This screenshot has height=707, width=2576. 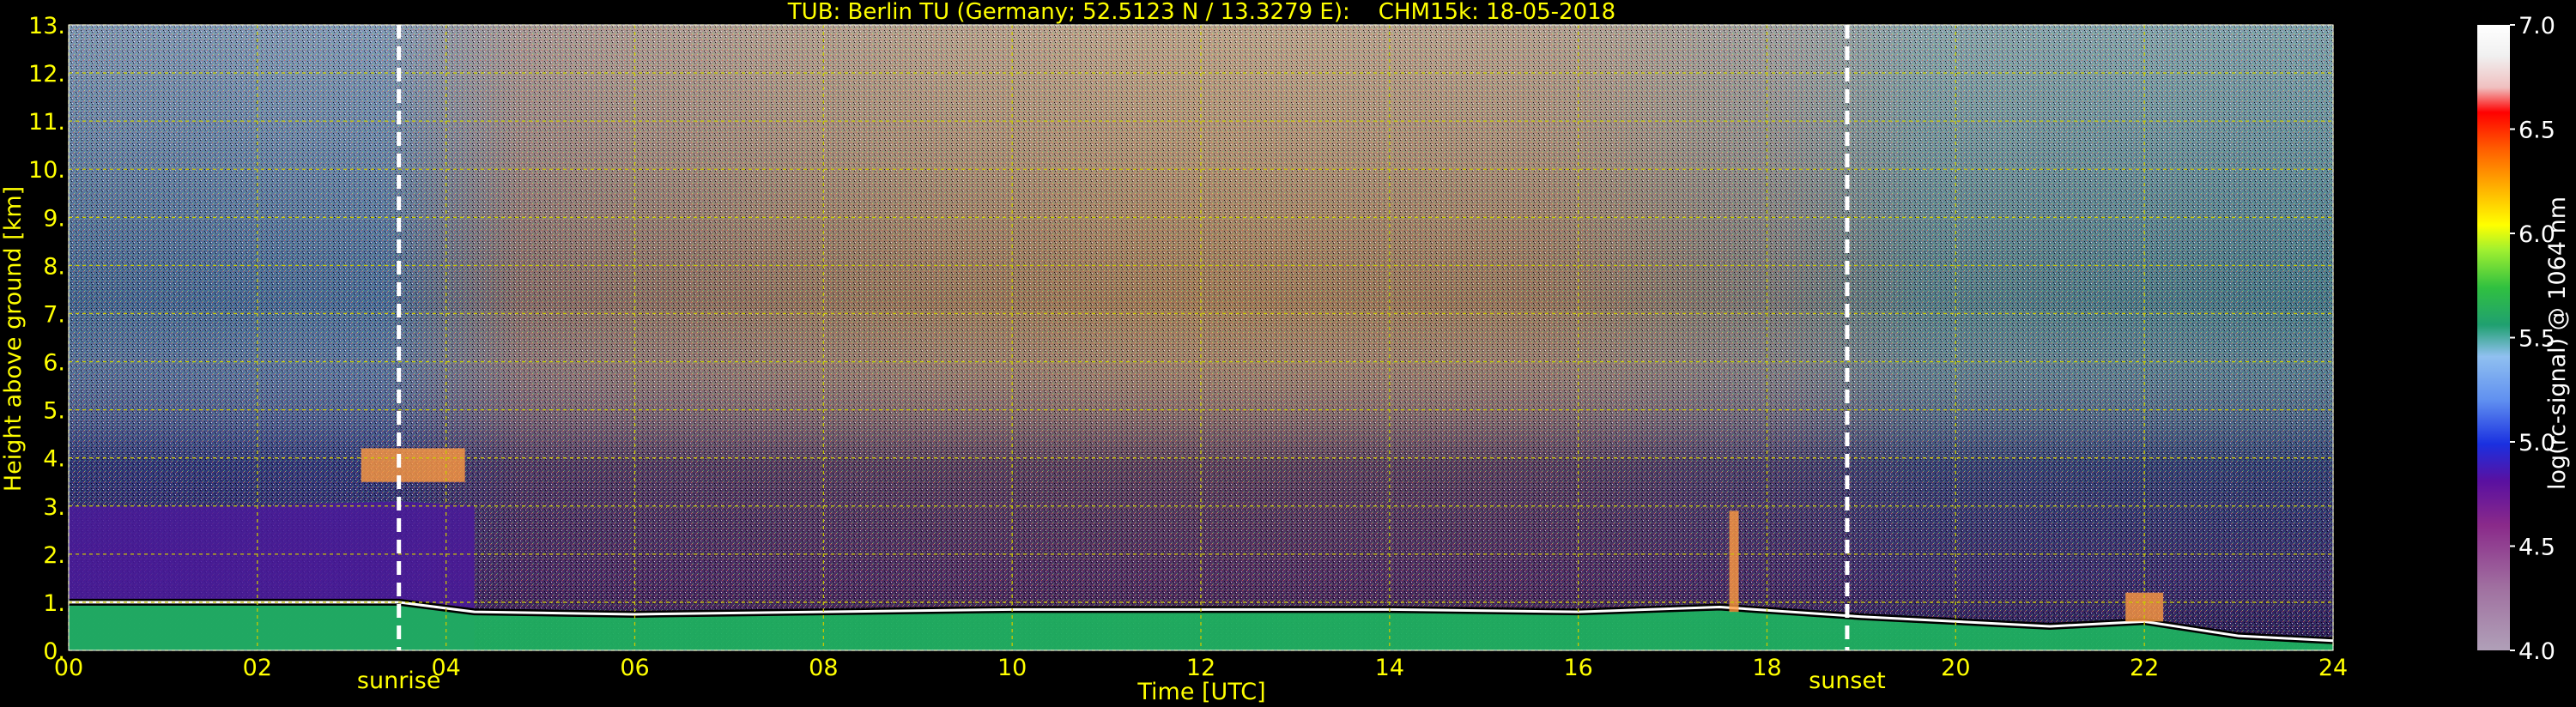 What do you see at coordinates (634, 668) in the screenshot?
I see `x-tick-label: 06` at bounding box center [634, 668].